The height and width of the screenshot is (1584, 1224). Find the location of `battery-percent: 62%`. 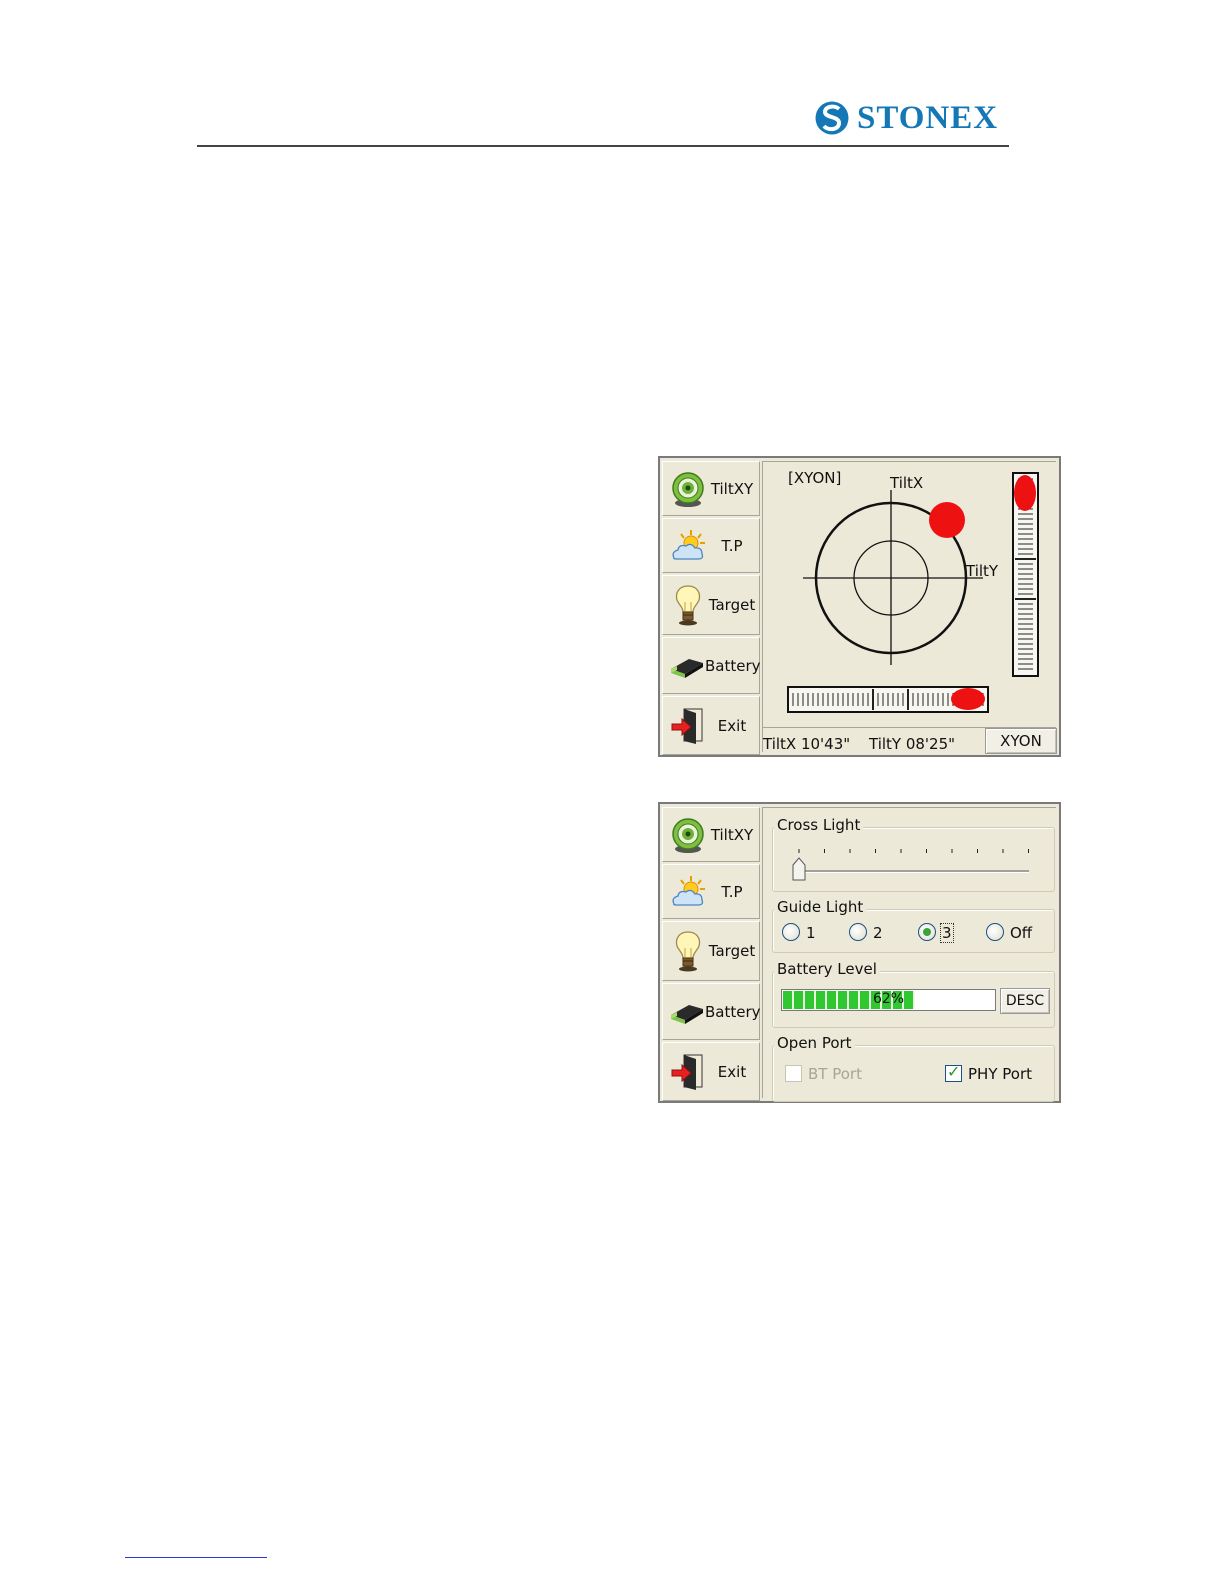

battery-percent: 62% is located at coordinates (888, 999).